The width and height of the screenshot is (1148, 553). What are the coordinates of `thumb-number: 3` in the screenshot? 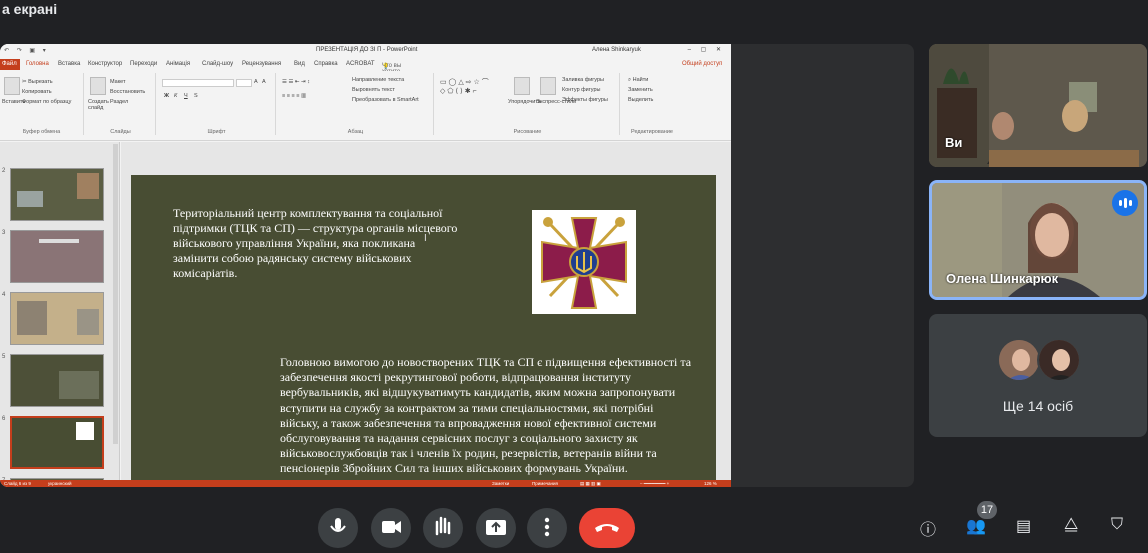 It's located at (4, 233).